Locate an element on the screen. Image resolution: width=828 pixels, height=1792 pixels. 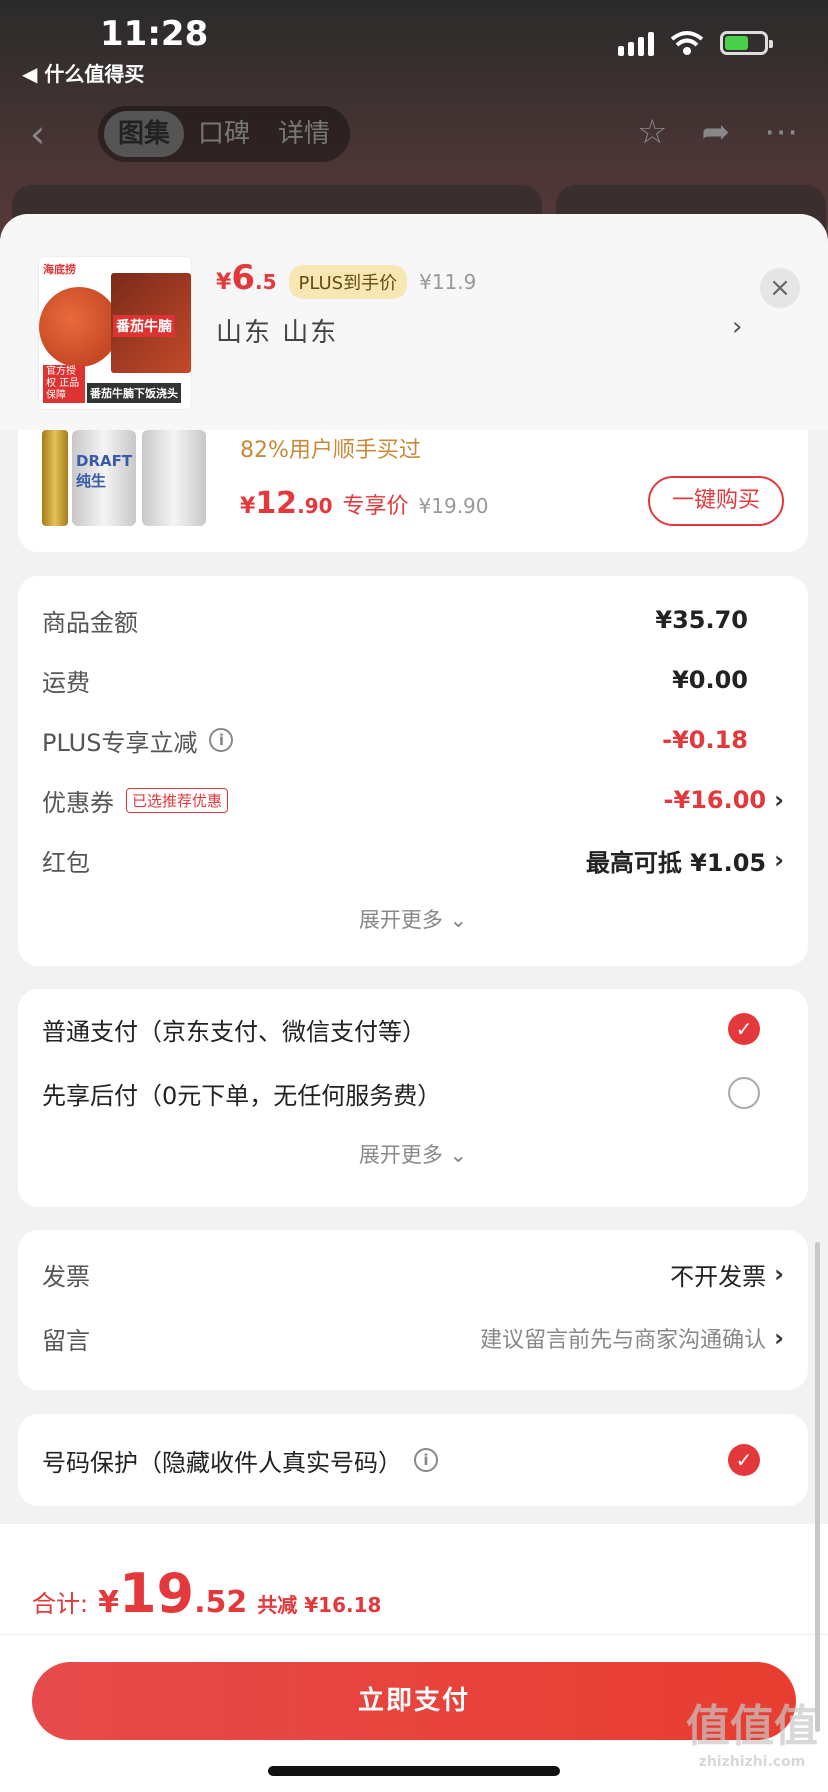
nav-tabs: 图集 口碑 详情 is located at coordinates (224, 134).